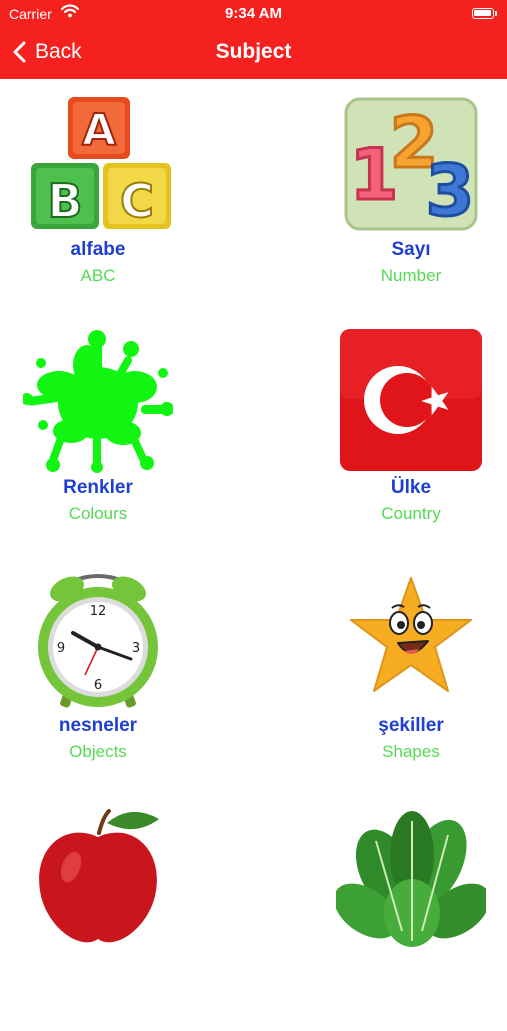 The image size is (507, 1031). What do you see at coordinates (411, 487) in the screenshot?
I see `subject-turkish-label: Ülke` at bounding box center [411, 487].